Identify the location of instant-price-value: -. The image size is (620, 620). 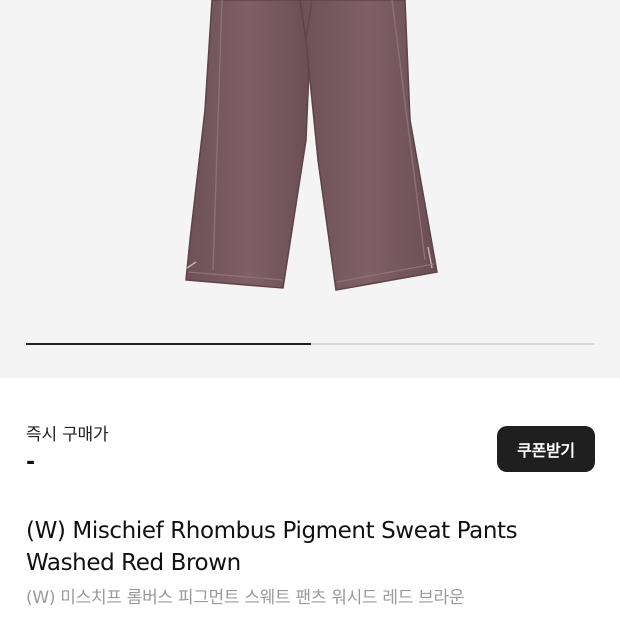
(31, 462).